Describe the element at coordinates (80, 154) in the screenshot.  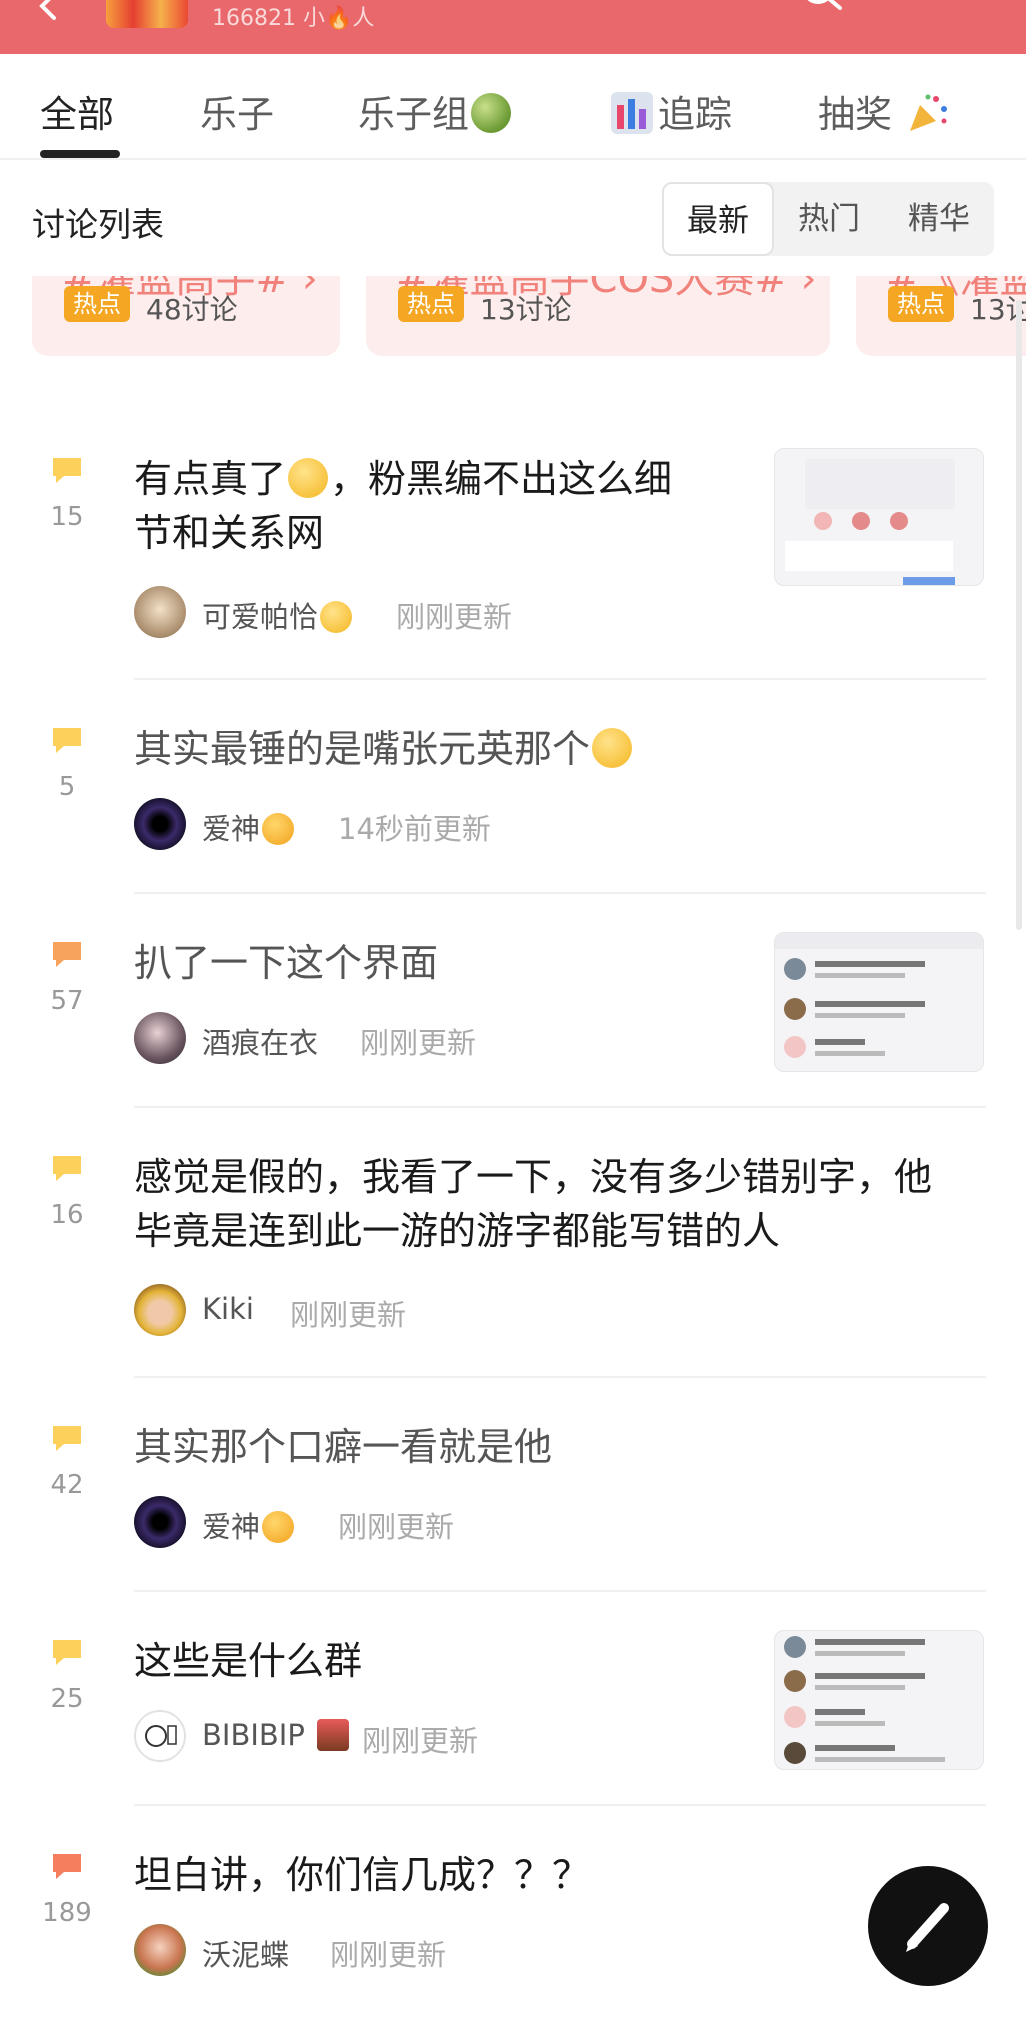
I see `active-tab-indicator` at that location.